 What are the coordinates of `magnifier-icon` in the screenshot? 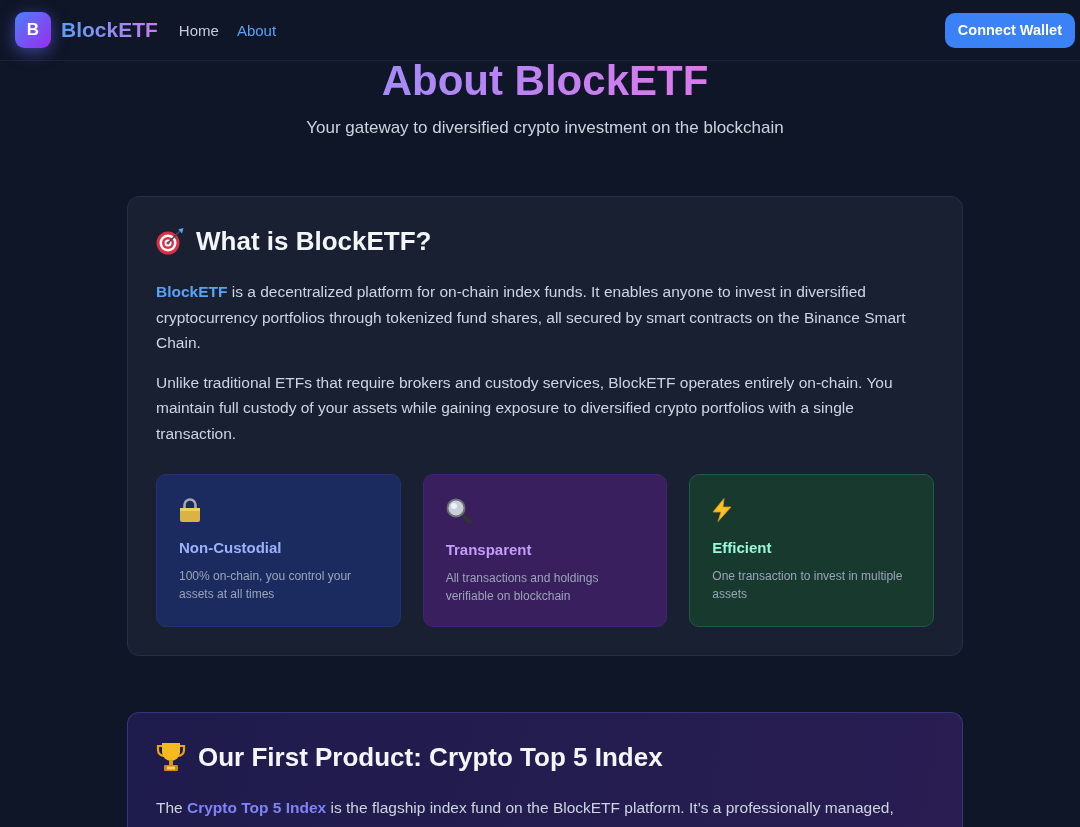 It's located at (458, 511).